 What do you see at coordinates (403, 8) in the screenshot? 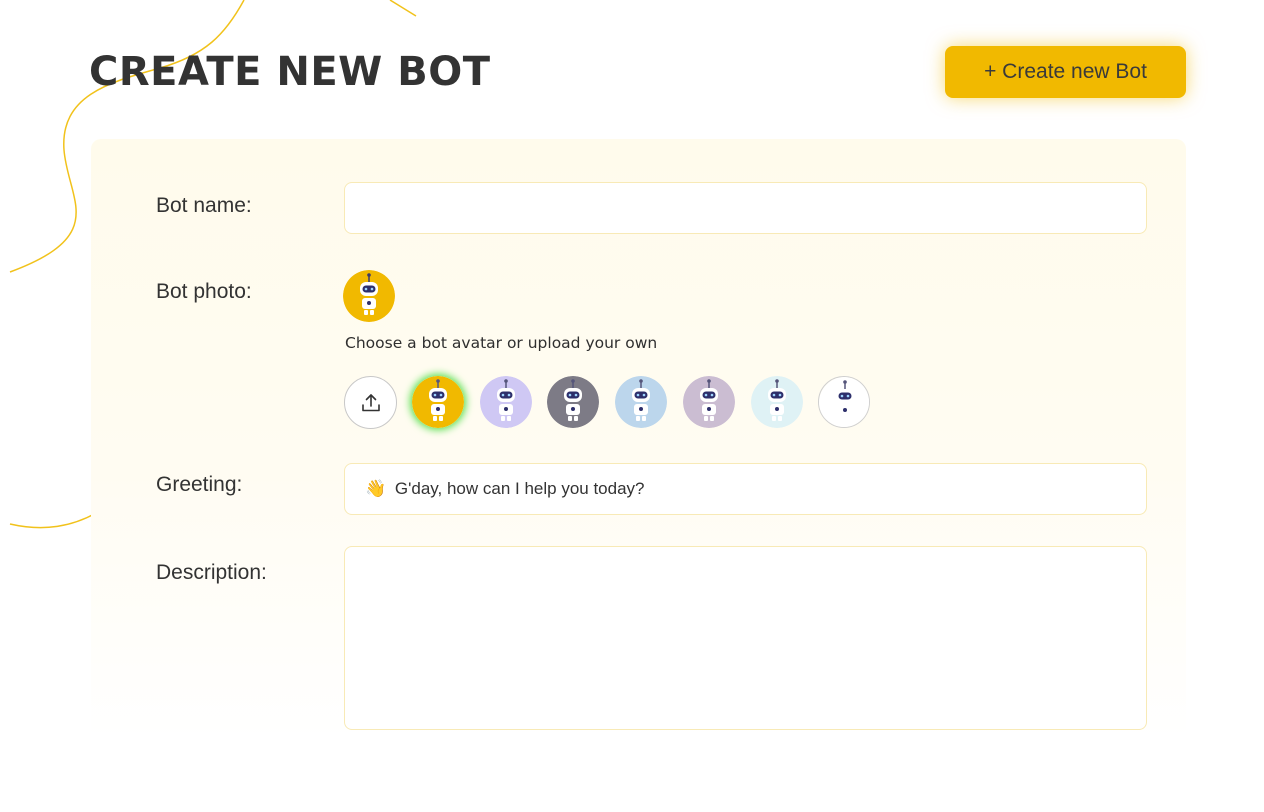
I see `decorative-curve-corner` at bounding box center [403, 8].